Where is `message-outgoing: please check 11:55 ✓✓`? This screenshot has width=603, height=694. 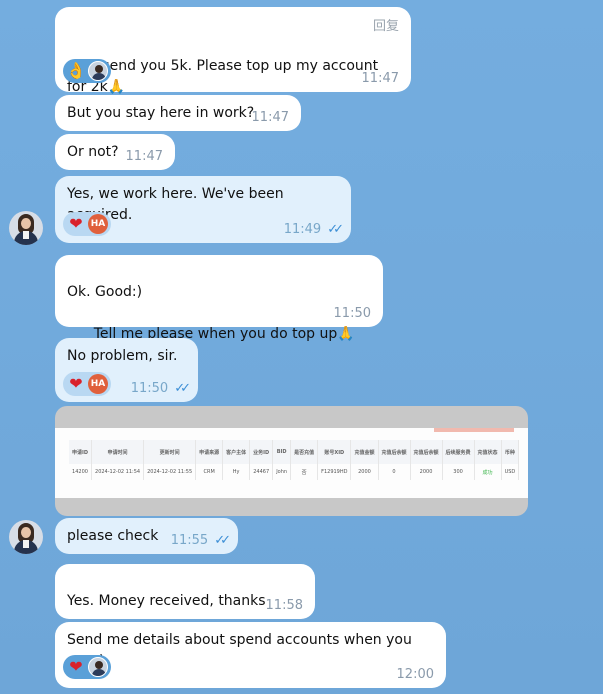
message-outgoing: please check 11:55 ✓✓ is located at coordinates (146, 536).